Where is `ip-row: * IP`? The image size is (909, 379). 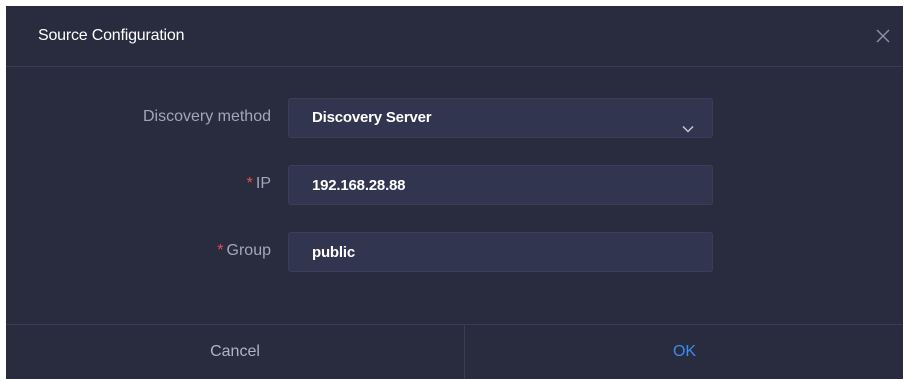
ip-row: * IP is located at coordinates (454, 185).